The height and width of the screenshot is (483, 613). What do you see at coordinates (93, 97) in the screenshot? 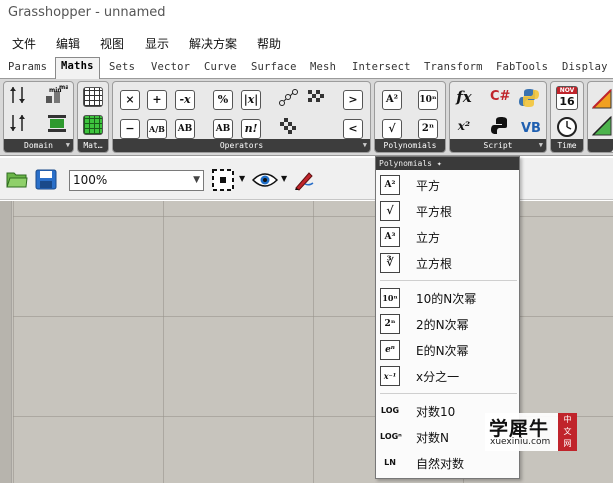
I see `matrix-icon` at bounding box center [93, 97].